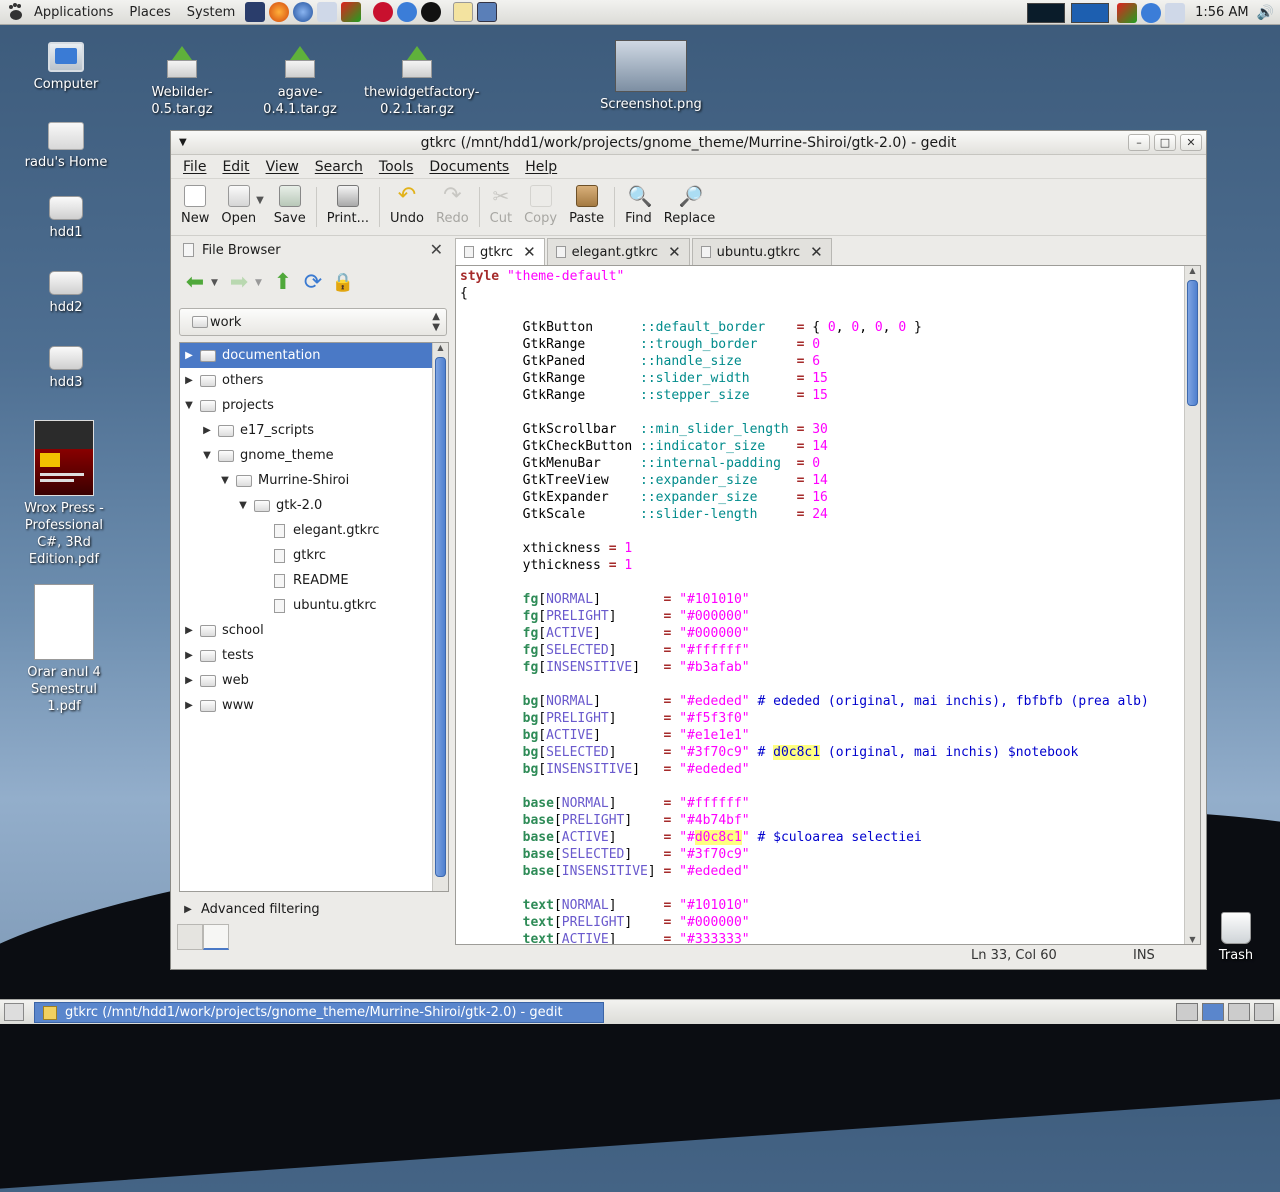  What do you see at coordinates (283, 283) in the screenshot?
I see `up-arrow-icon: ⬆` at bounding box center [283, 283].